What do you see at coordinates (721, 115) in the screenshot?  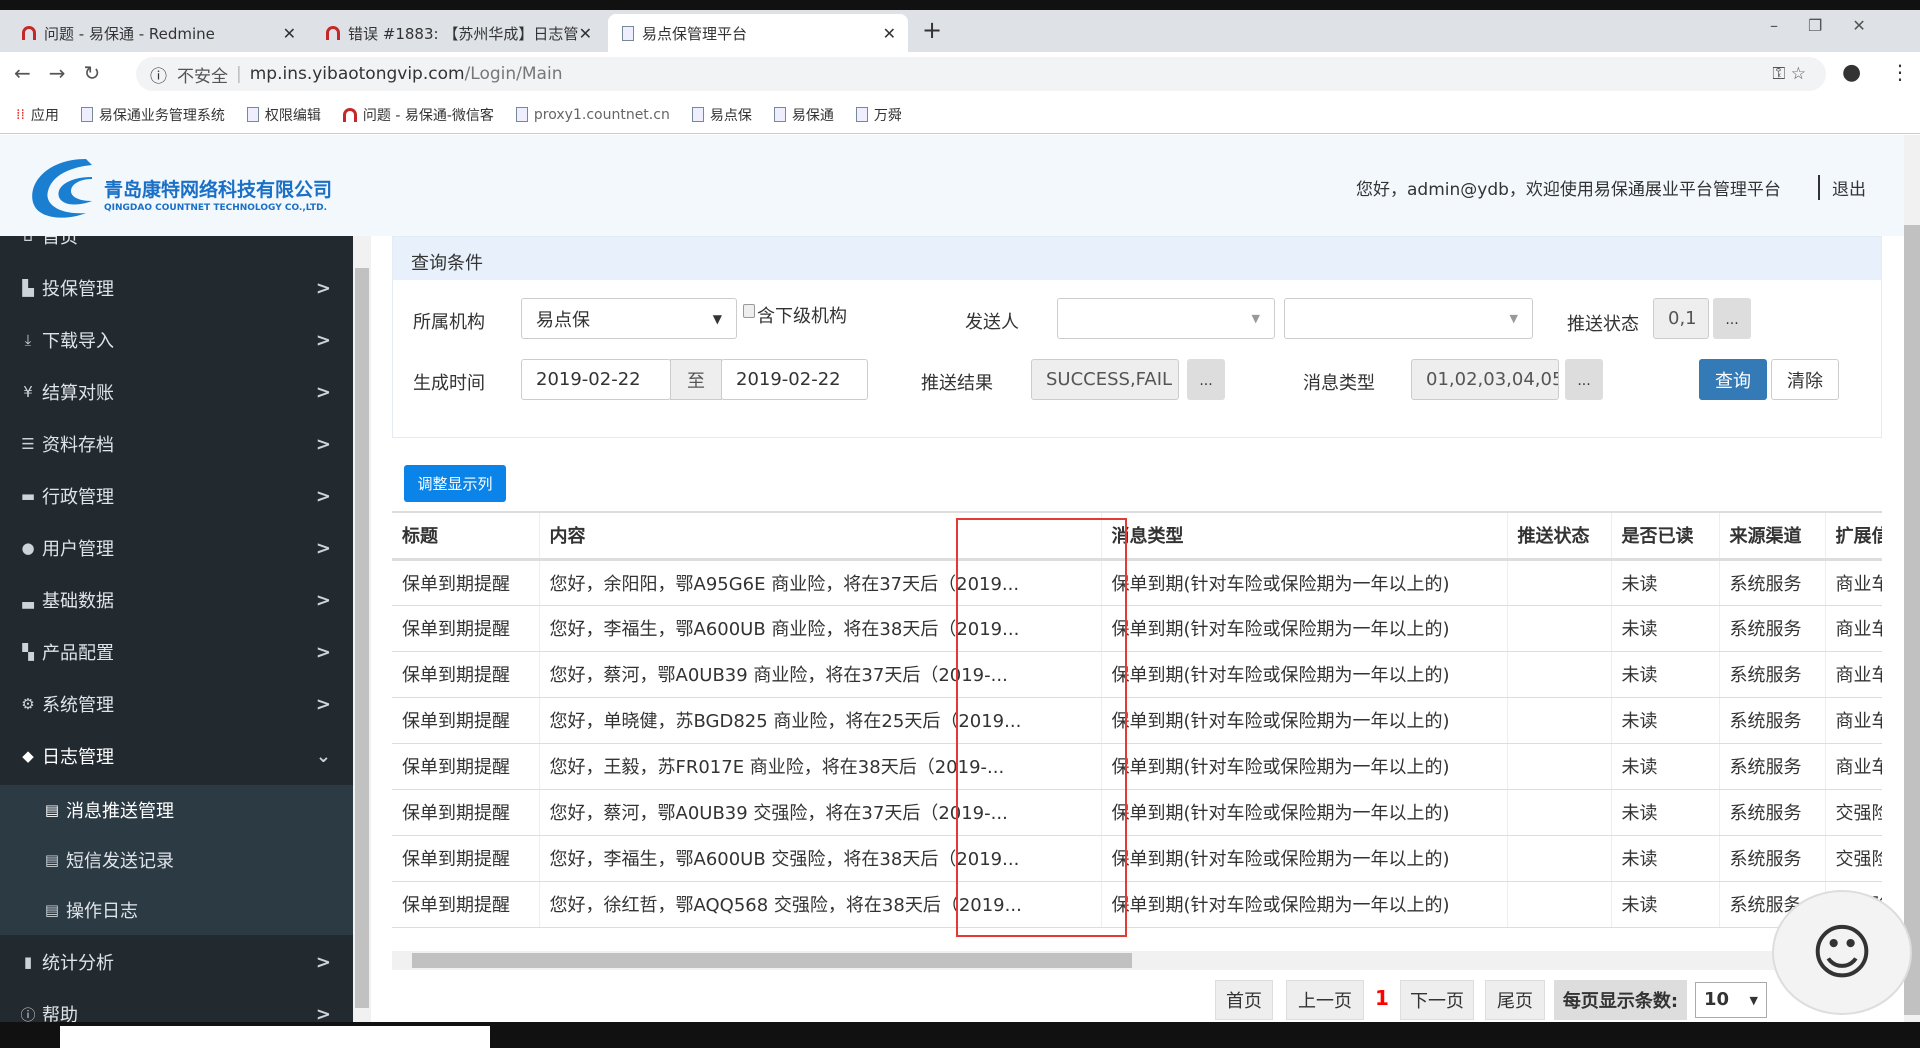 I see `bookmark: 易点保` at bounding box center [721, 115].